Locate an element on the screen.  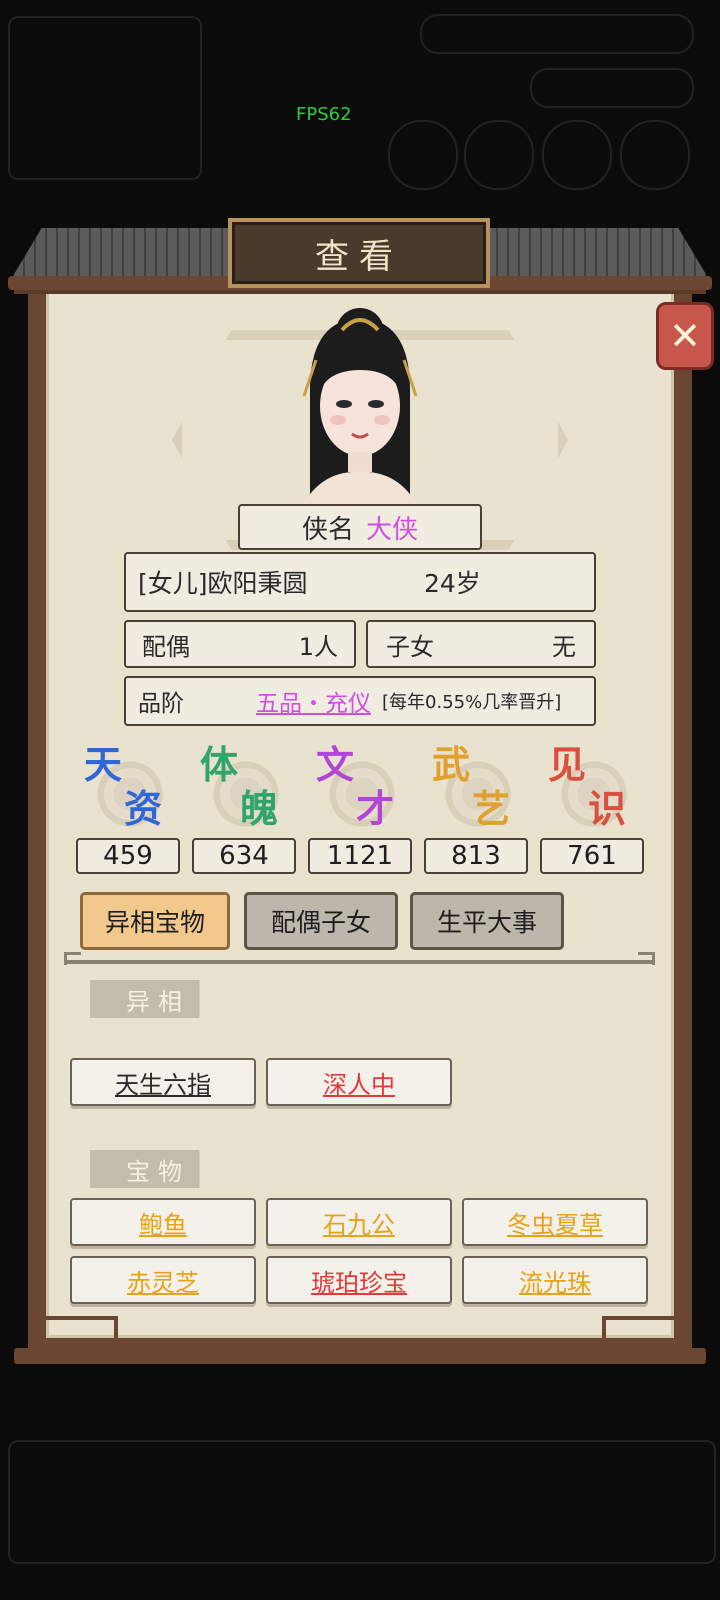
stat-char: 体 is located at coordinates (219, 764).